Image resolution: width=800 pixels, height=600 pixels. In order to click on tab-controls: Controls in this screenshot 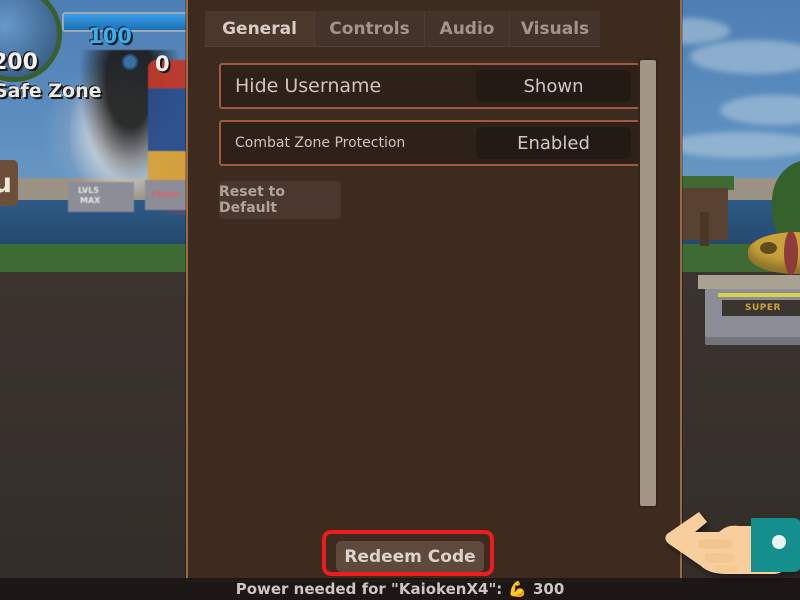, I will do `click(370, 28)`.